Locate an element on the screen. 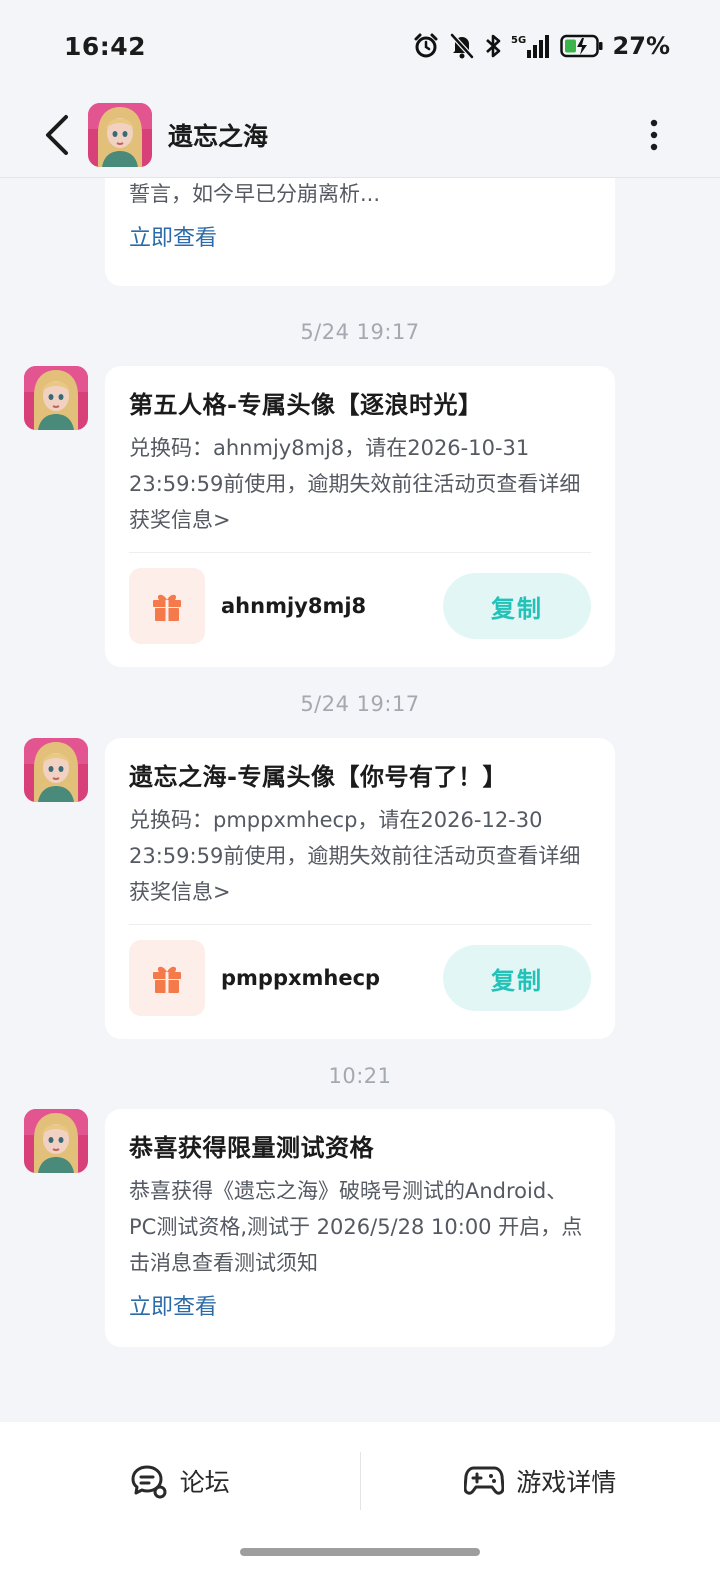 The width and height of the screenshot is (720, 1582). message-title: 恭喜获得限量测试资格 is located at coordinates (251, 1148).